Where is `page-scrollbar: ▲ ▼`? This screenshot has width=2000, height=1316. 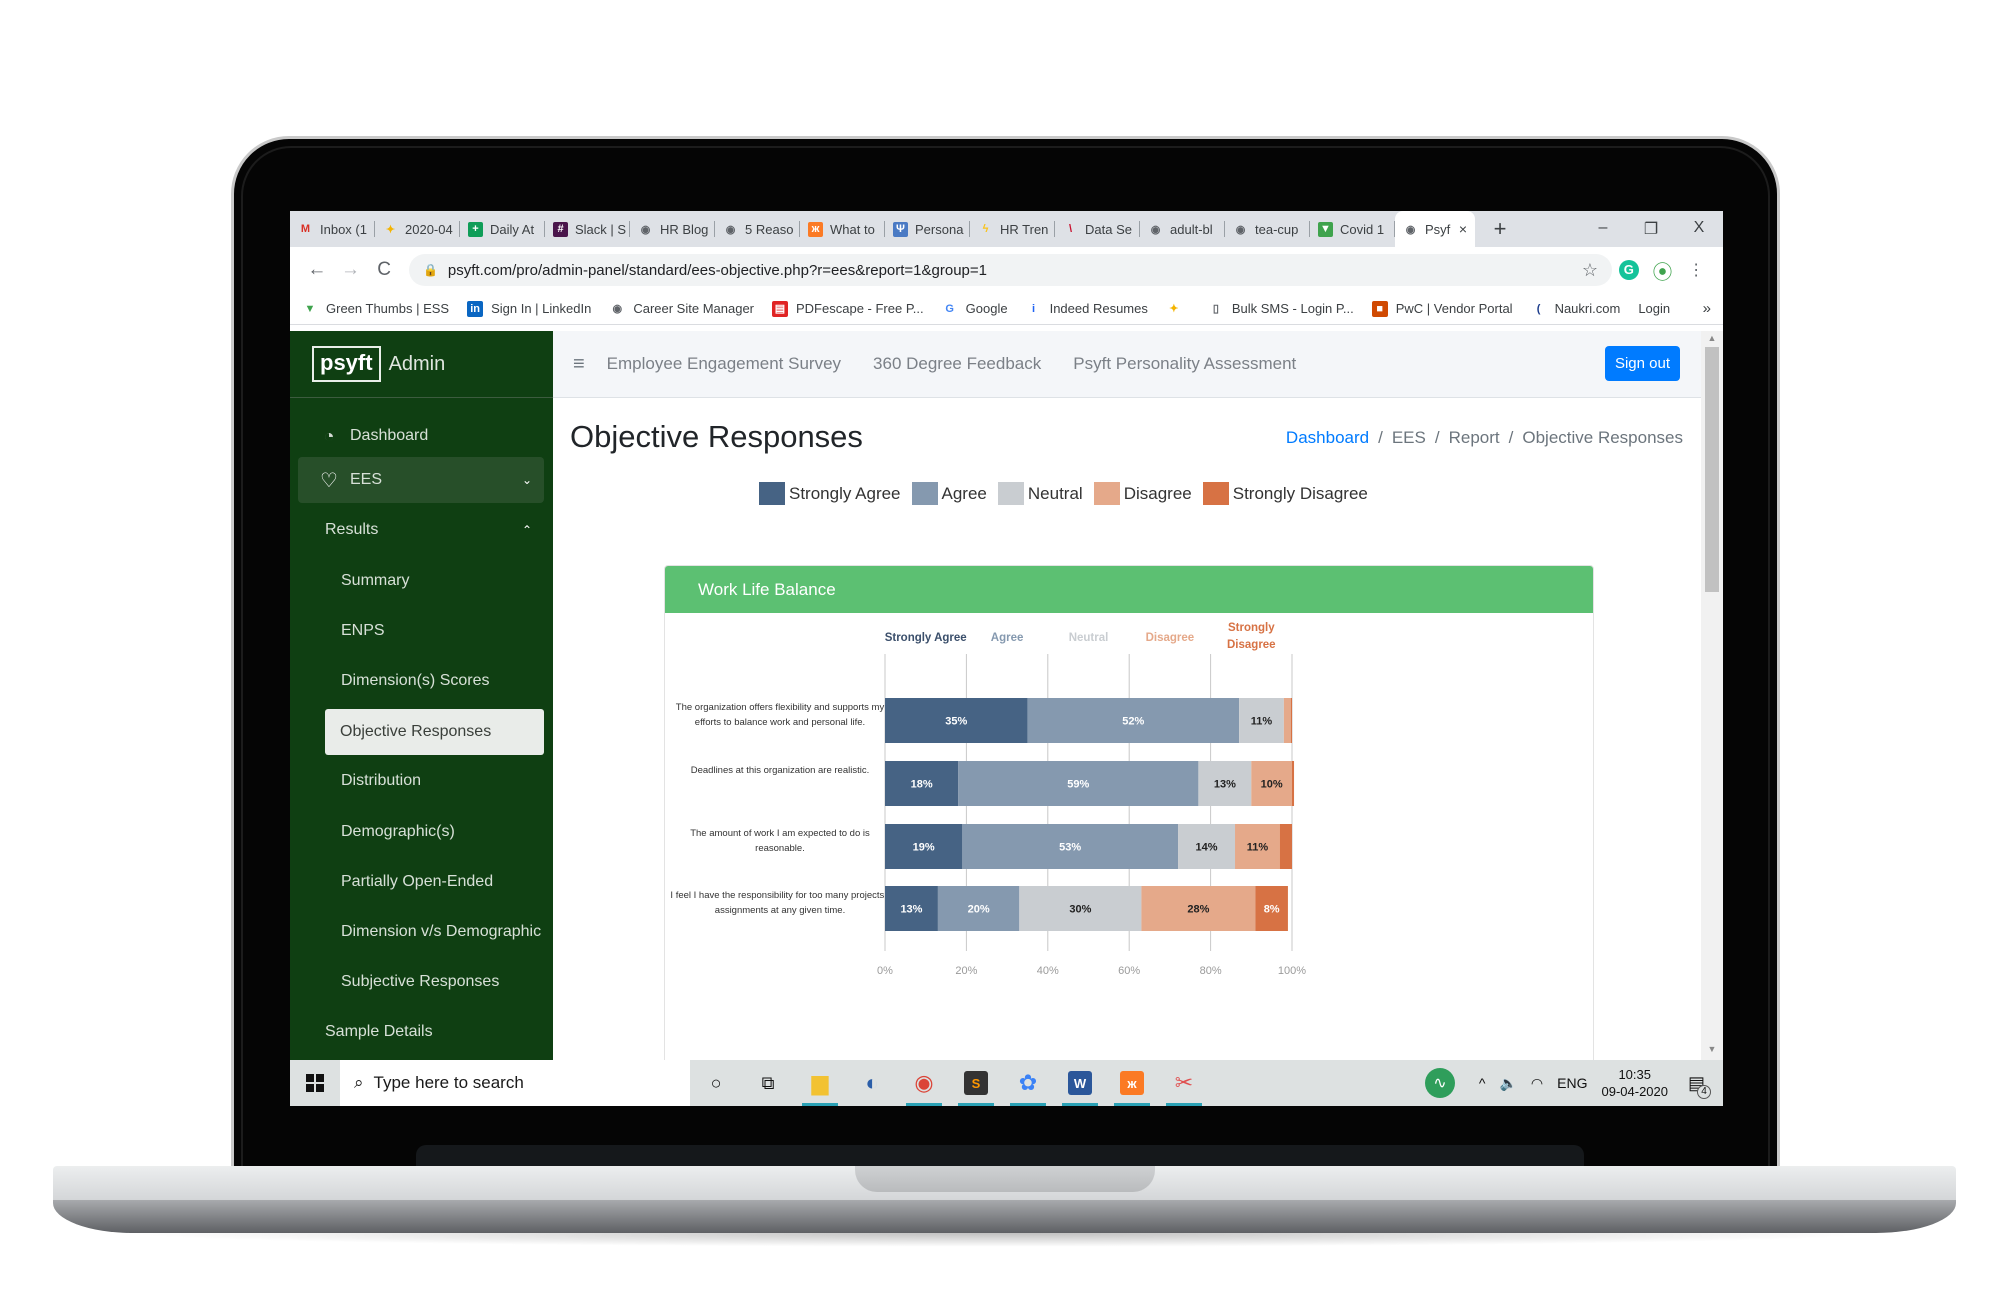
page-scrollbar: ▲ ▼ is located at coordinates (1712, 695).